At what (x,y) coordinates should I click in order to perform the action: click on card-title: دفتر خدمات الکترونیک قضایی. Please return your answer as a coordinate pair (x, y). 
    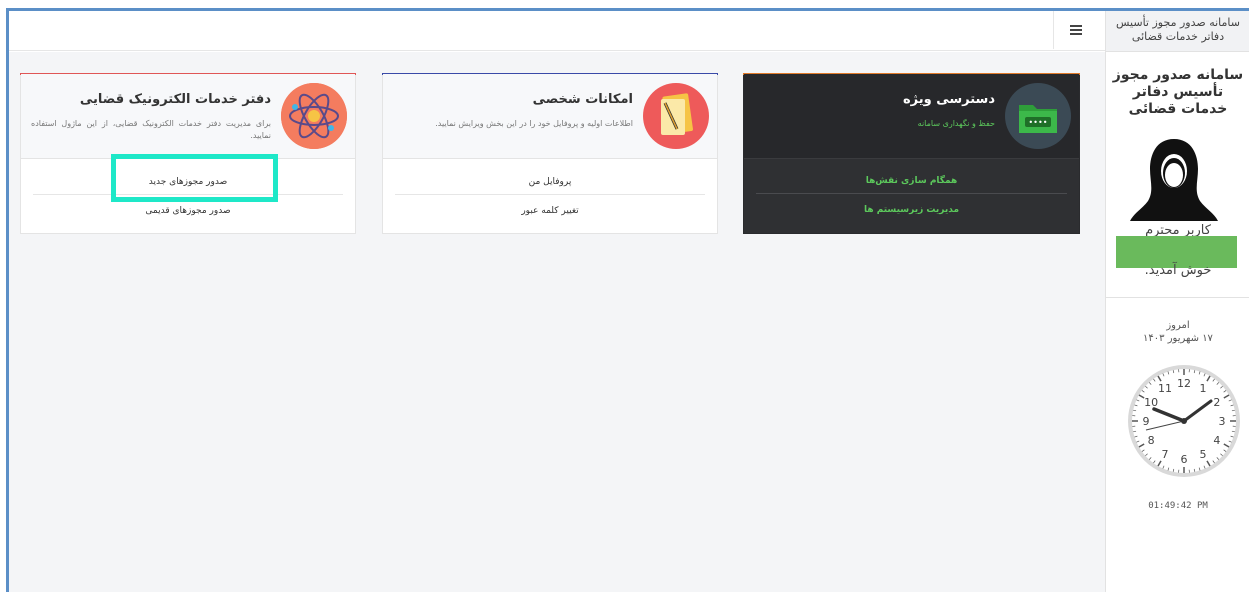
    Looking at the image, I should click on (175, 99).